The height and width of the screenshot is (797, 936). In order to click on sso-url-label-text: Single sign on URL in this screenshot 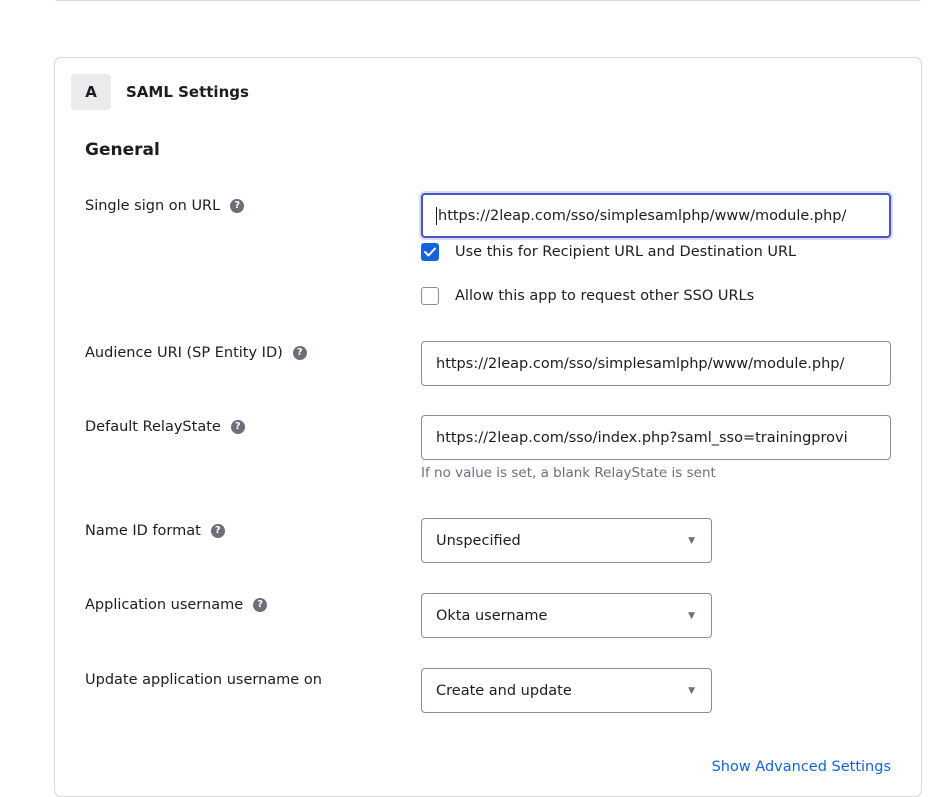, I will do `click(153, 206)`.